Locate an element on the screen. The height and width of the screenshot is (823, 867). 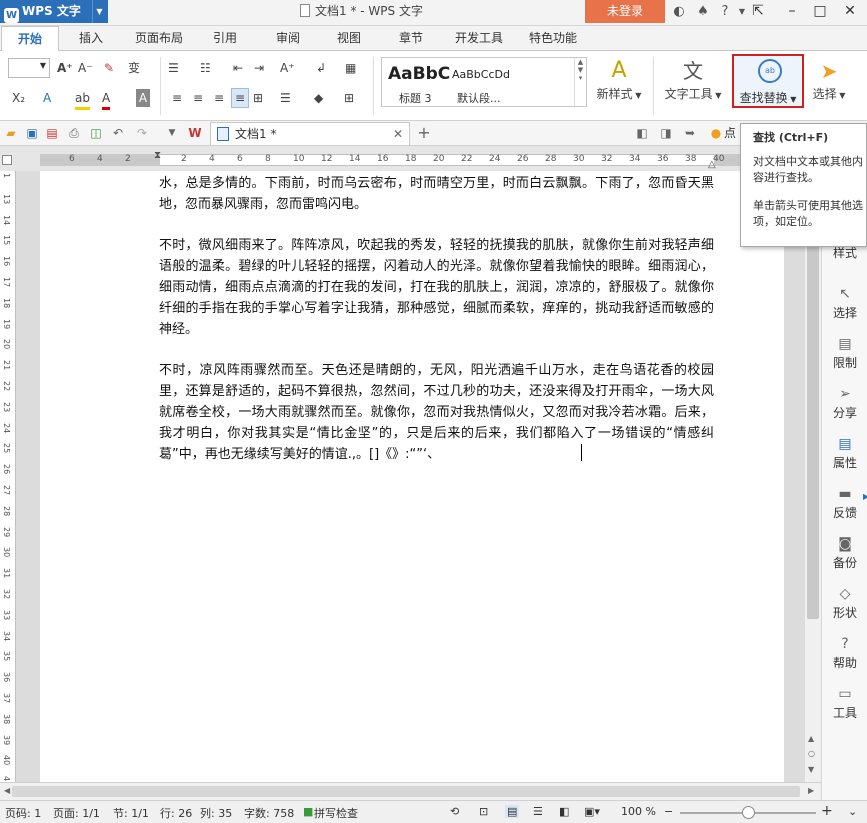
status-page: 页面: 1/1 is located at coordinates (76, 813).